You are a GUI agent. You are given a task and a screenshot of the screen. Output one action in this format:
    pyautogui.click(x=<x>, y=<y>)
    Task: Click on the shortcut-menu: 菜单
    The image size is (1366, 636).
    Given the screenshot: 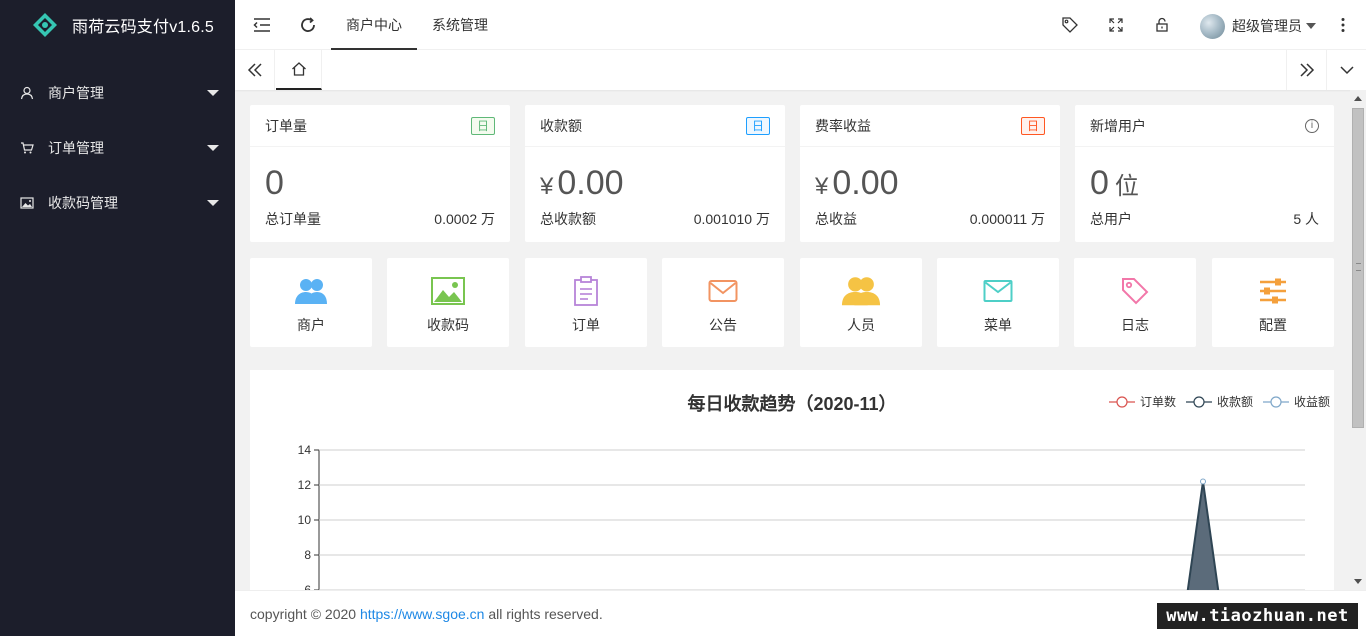 What is the action you would take?
    pyautogui.click(x=998, y=302)
    